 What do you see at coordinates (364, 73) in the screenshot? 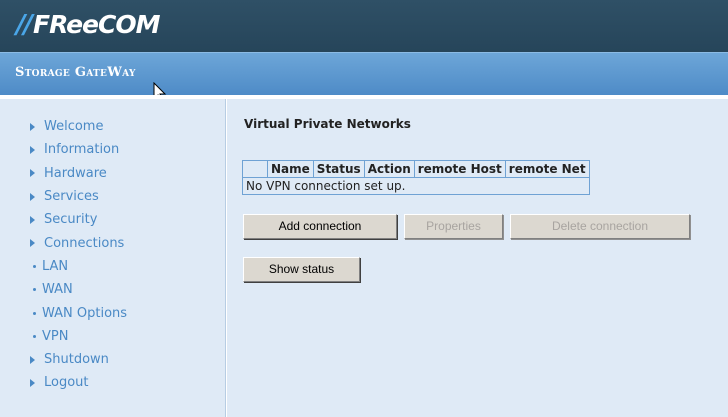
I see `product-banner: Storage GateWay` at bounding box center [364, 73].